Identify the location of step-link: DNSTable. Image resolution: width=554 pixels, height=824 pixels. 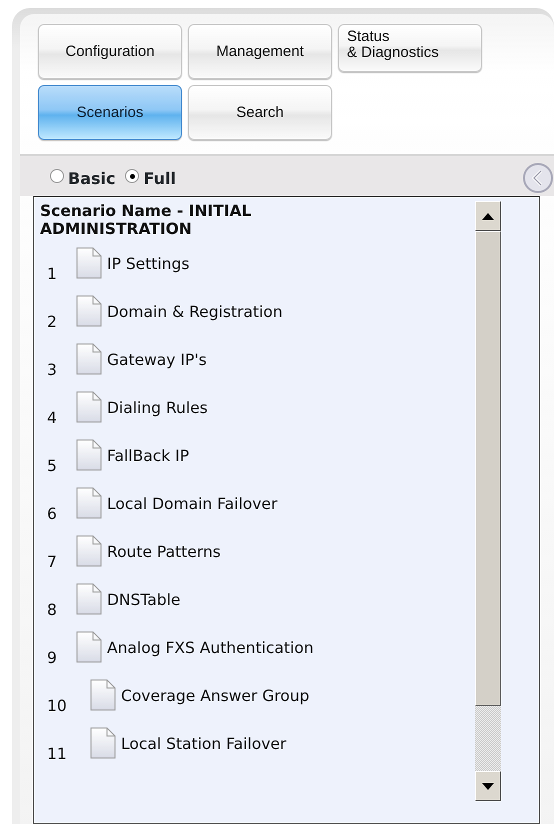
(143, 601).